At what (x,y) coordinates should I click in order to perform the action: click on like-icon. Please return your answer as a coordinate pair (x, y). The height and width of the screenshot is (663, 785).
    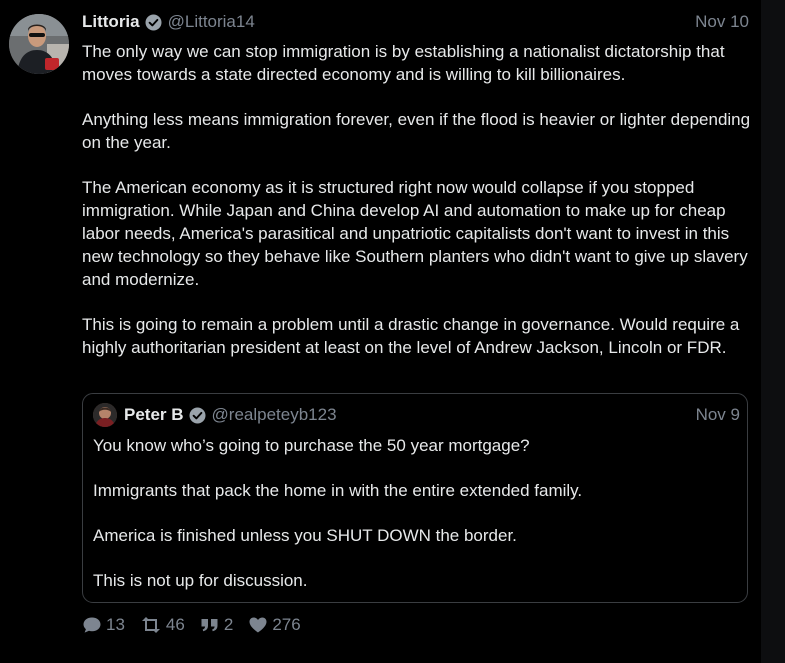
    Looking at the image, I should click on (258, 625).